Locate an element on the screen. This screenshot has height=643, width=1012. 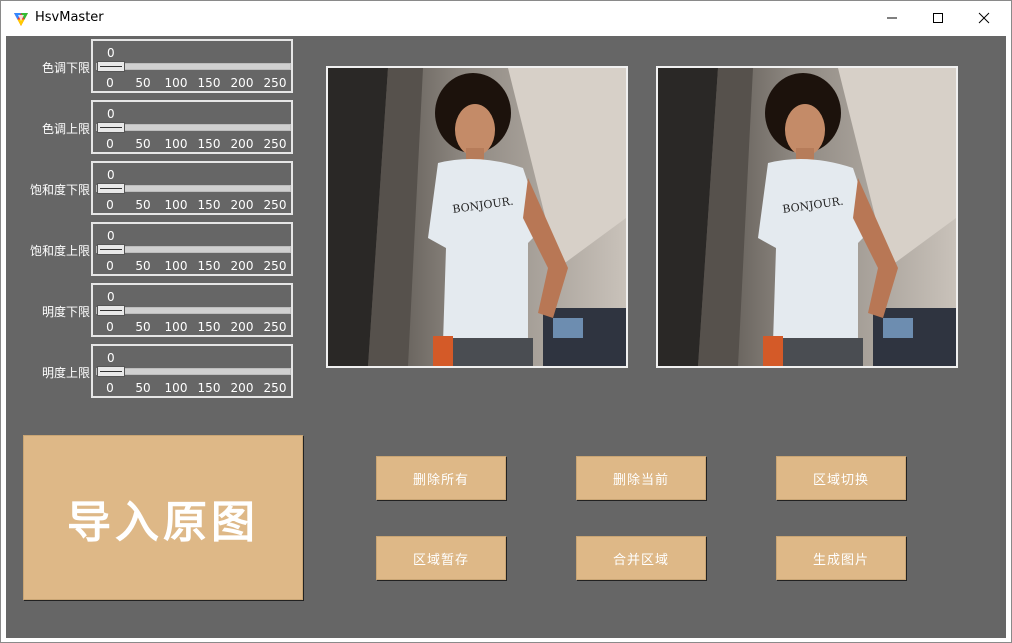
slider-label: 色调下限 is located at coordinates (65, 68).